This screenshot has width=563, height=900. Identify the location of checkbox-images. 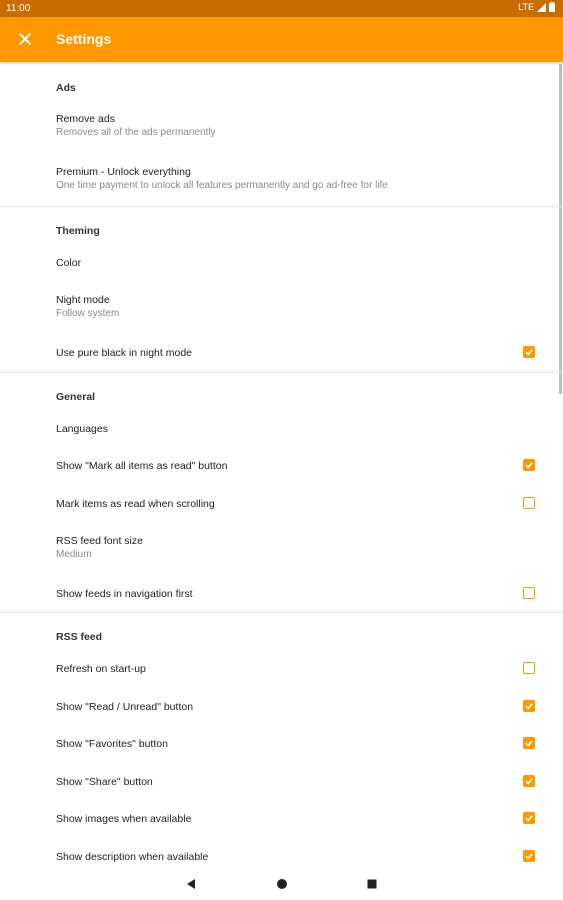
(529, 818).